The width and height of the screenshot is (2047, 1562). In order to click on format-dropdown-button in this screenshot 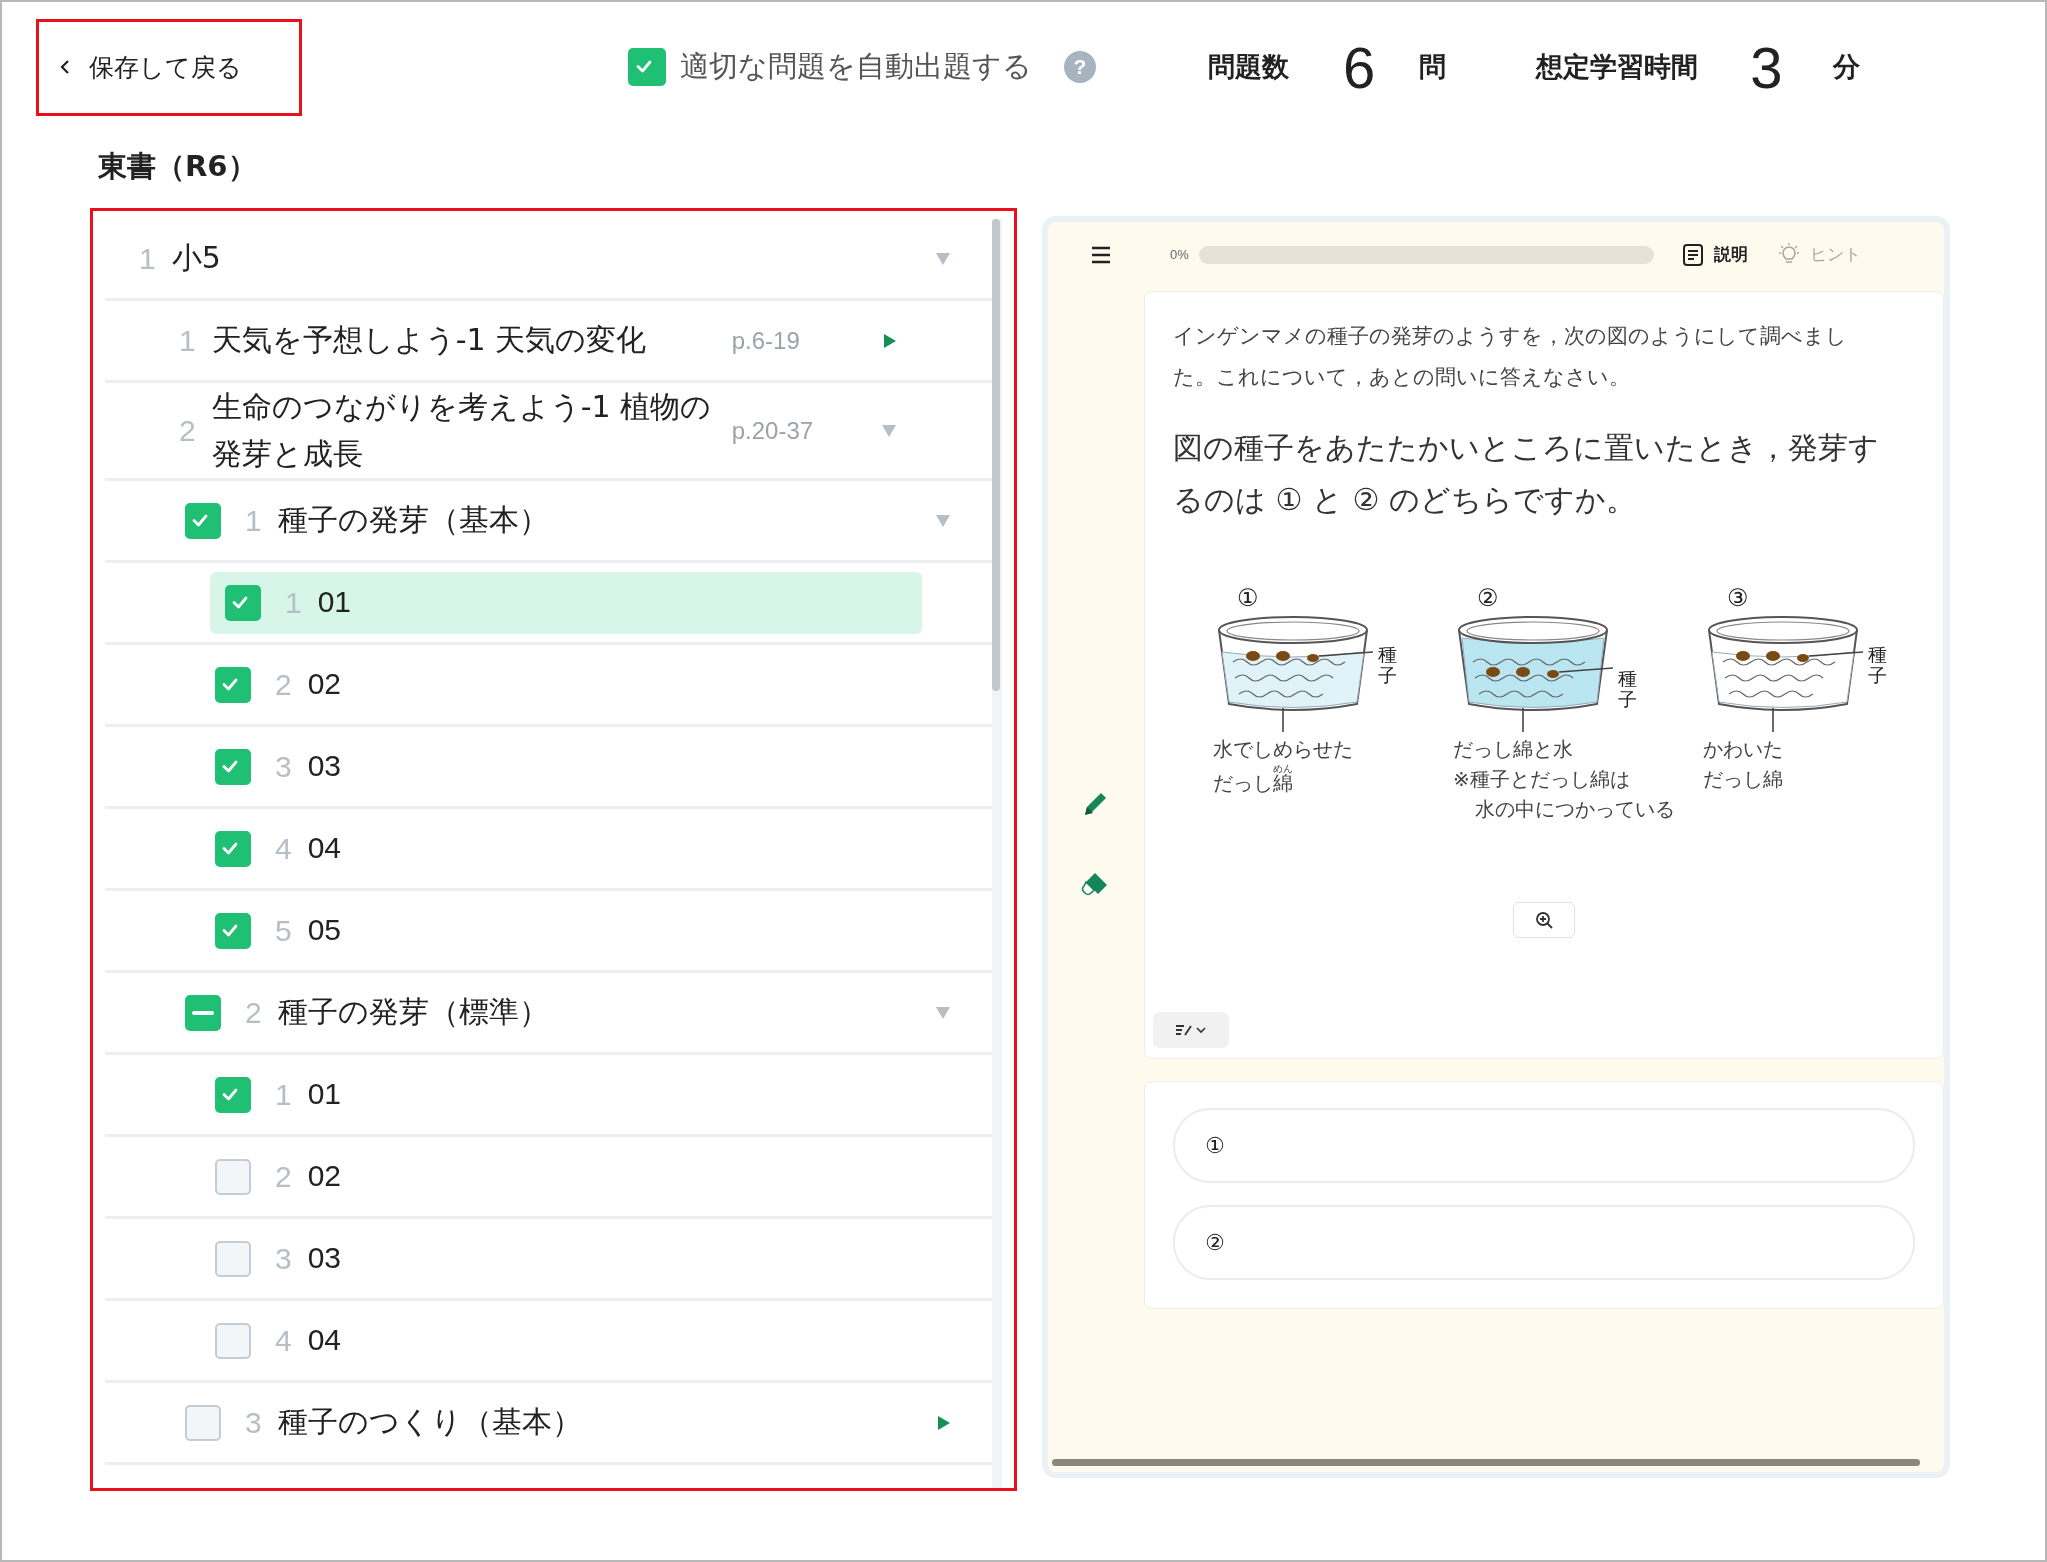, I will do `click(1191, 1030)`.